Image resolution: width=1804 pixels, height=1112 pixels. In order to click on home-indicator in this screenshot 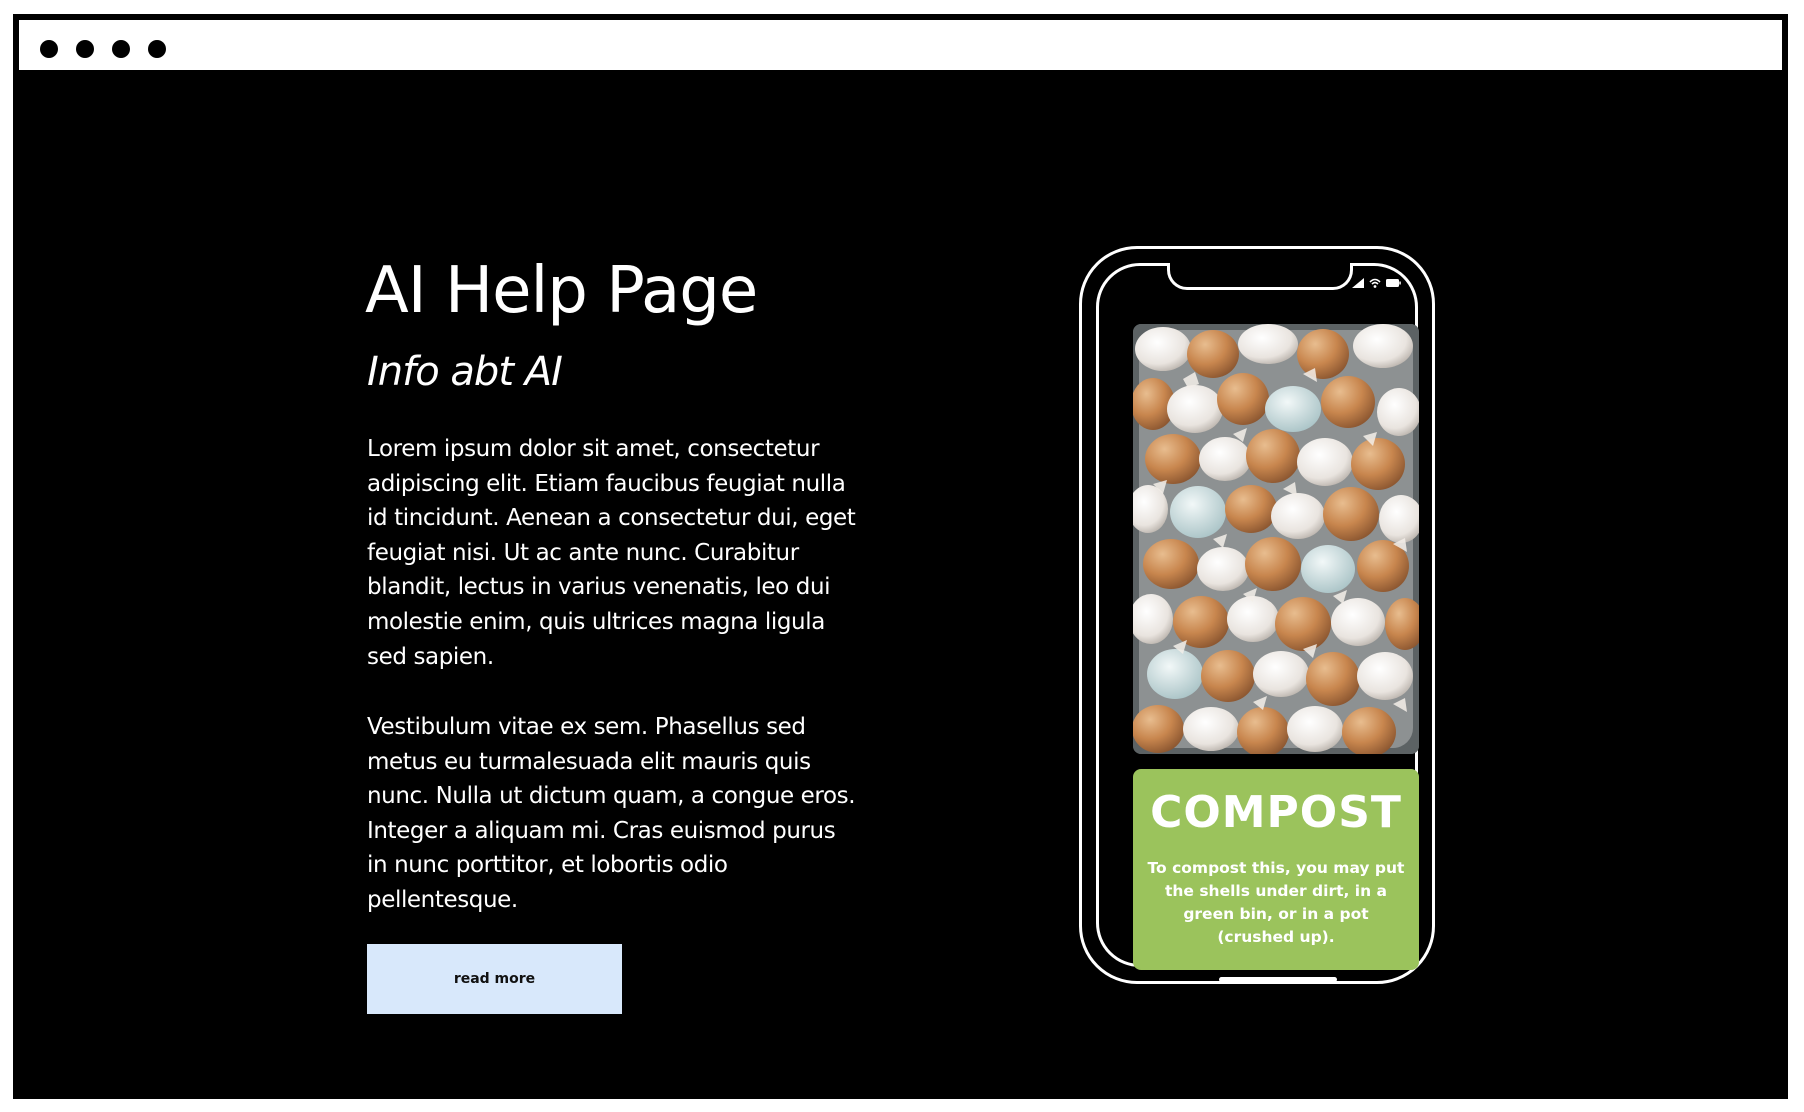, I will do `click(1278, 979)`.